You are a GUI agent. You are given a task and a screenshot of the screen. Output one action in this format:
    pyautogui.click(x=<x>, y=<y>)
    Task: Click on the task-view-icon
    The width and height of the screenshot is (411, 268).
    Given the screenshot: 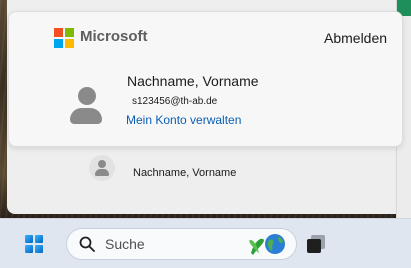 What is the action you would take?
    pyautogui.click(x=317, y=244)
    